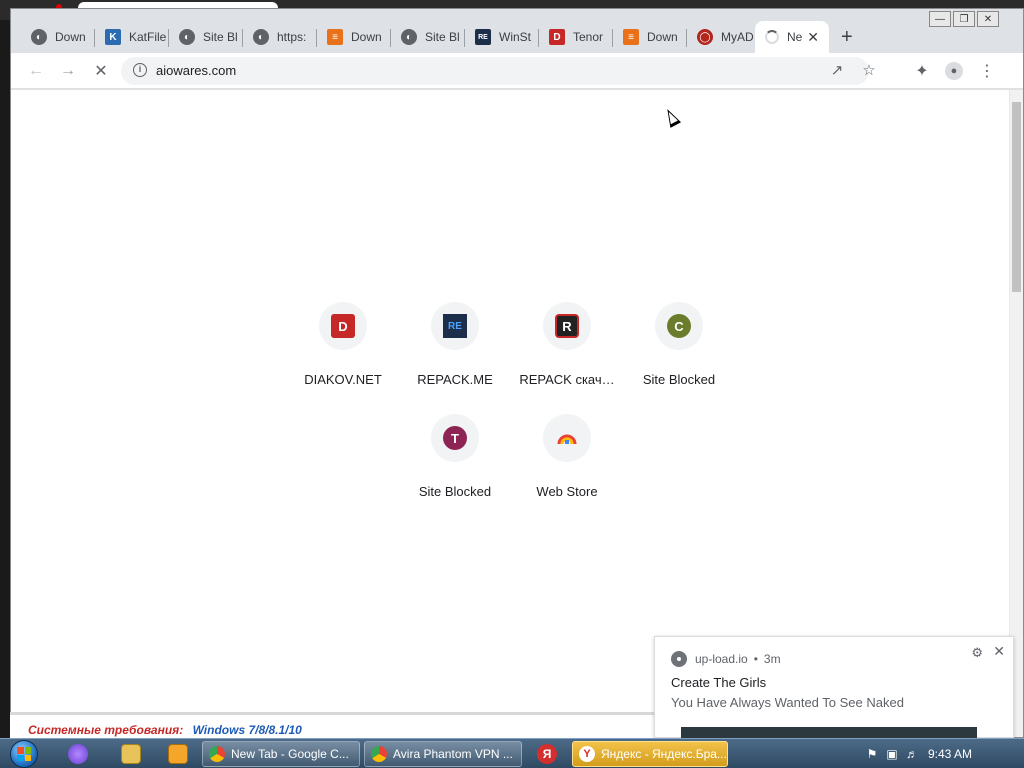 Image resolution: width=1024 pixels, height=768 pixels. I want to click on gear-icon: ⚙, so click(977, 653).